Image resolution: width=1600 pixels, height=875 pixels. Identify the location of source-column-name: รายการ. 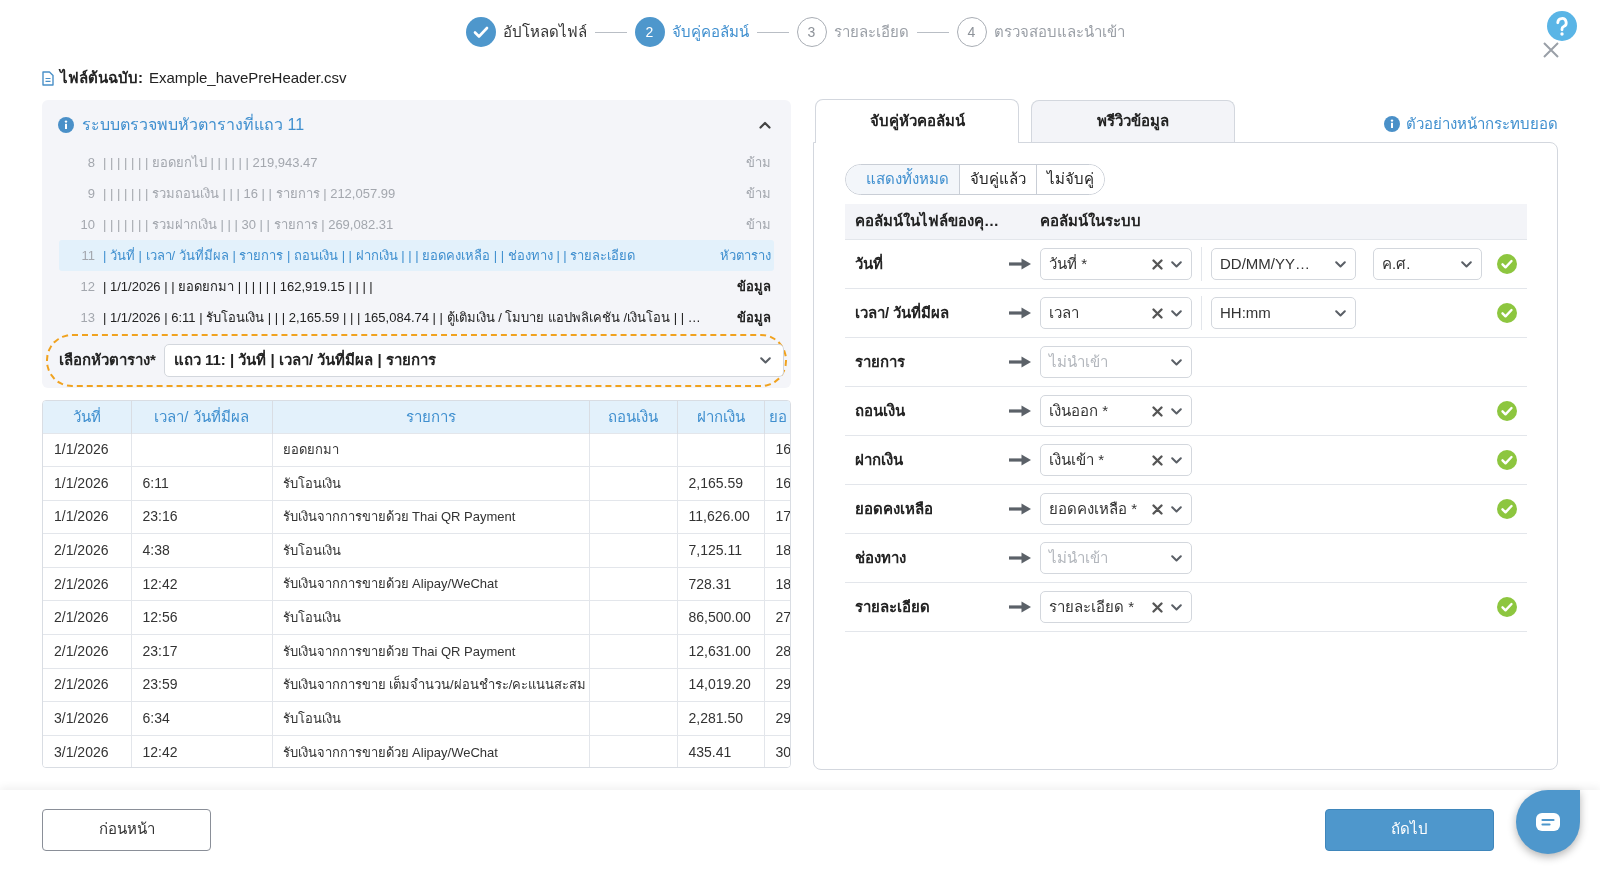
(880, 361).